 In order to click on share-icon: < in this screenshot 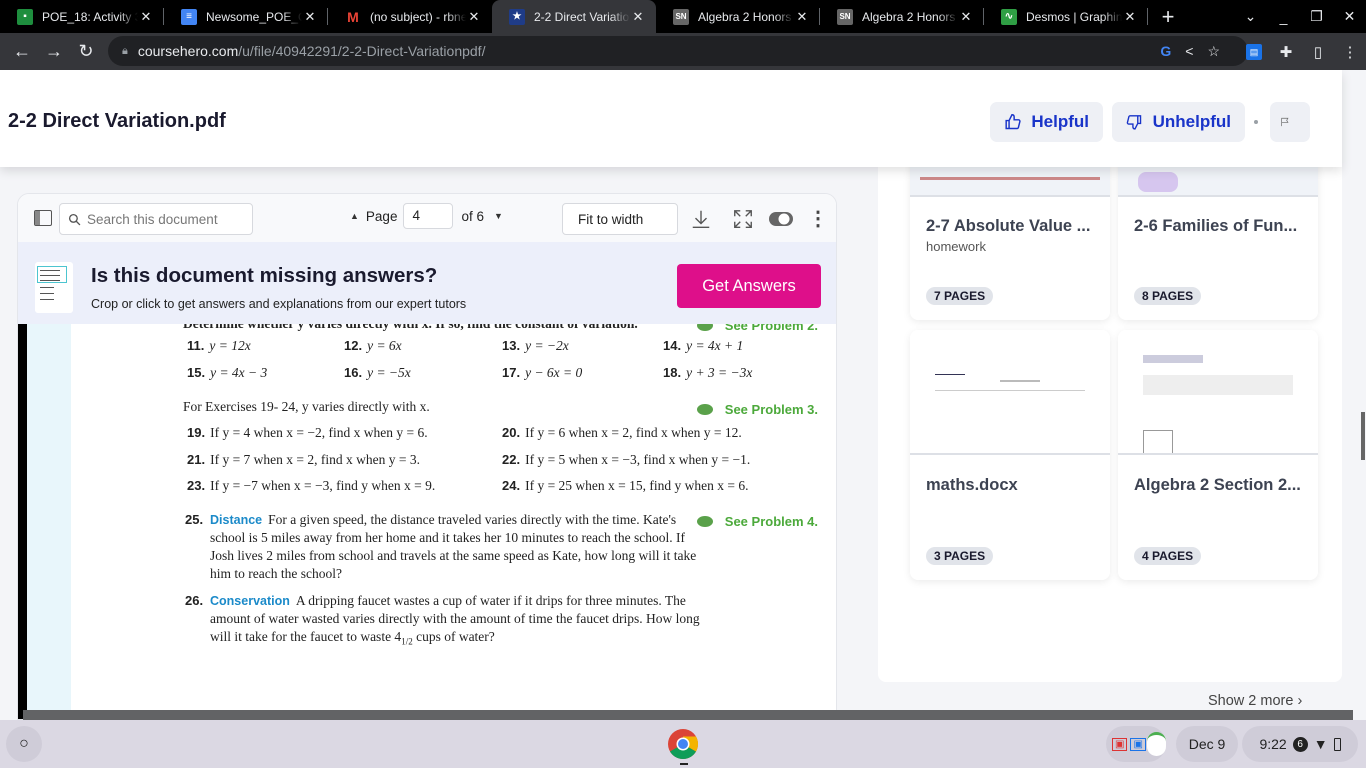, I will do `click(1189, 51)`.